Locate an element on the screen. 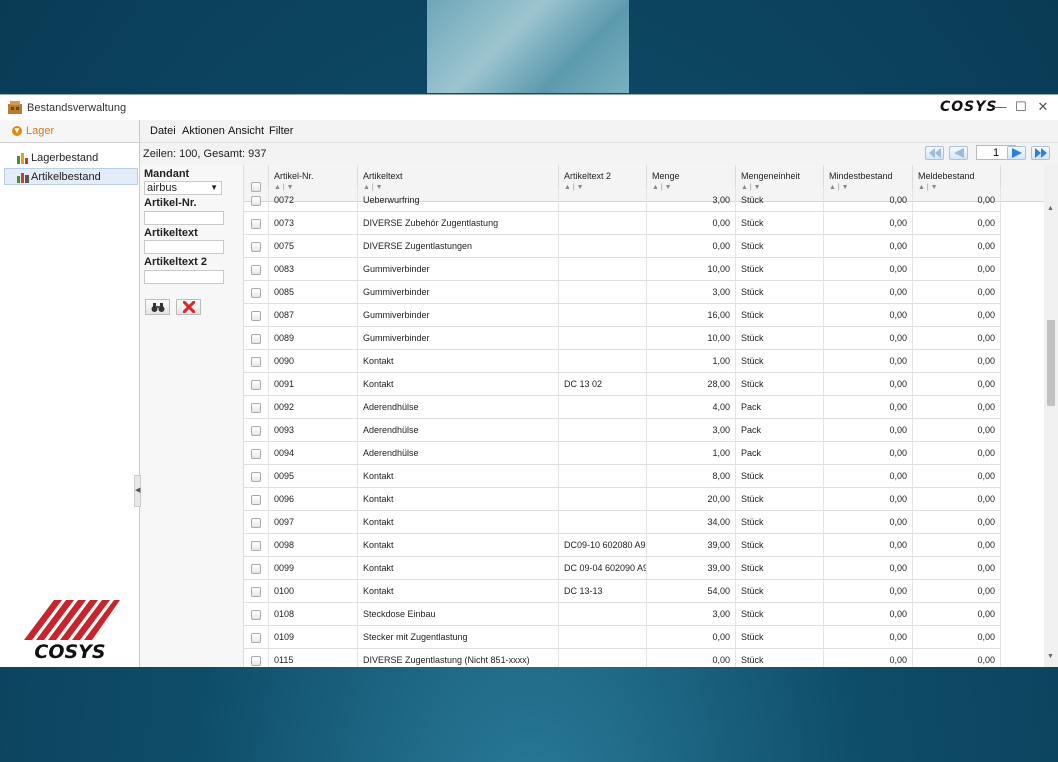 This screenshot has height=762, width=1058. scroll-up-icon: ▲ is located at coordinates (1050, 208).